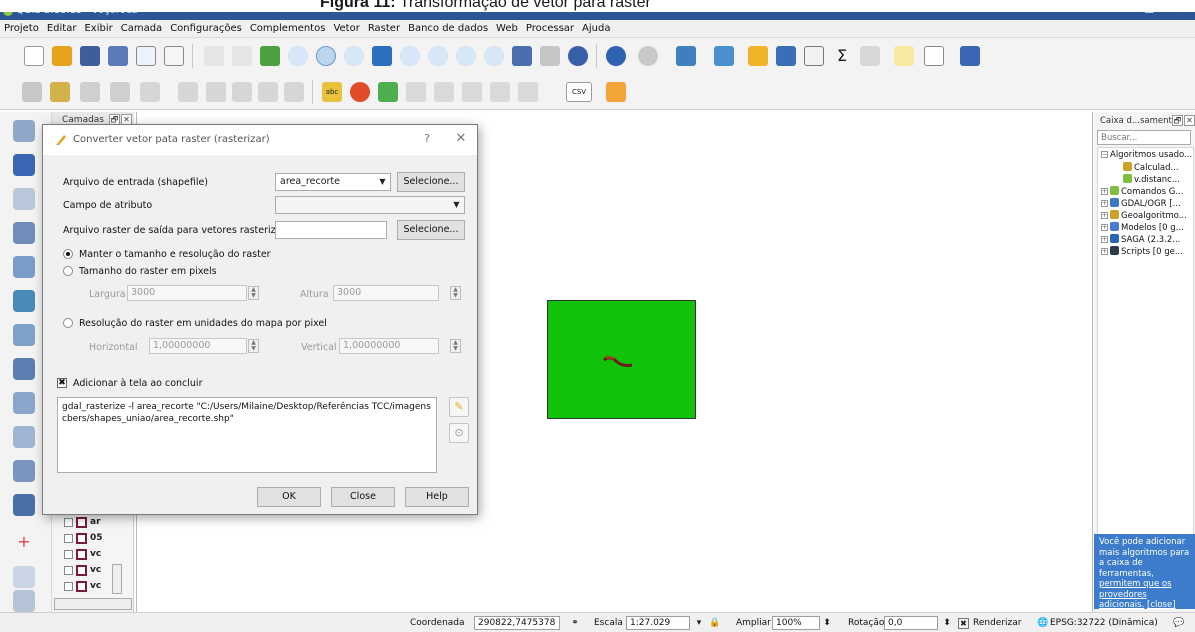  I want to click on add-spatialite-icon, so click(24, 267).